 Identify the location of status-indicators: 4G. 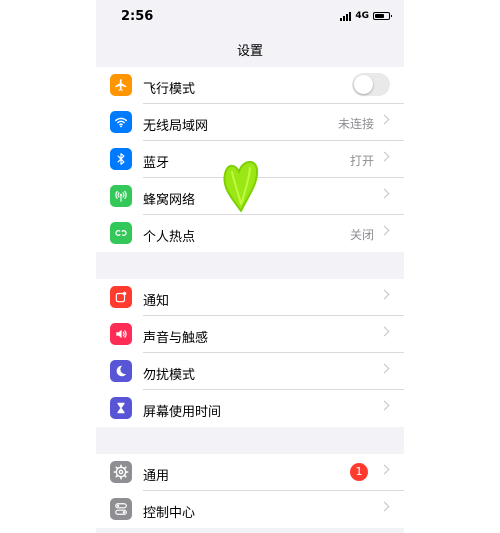
(366, 16).